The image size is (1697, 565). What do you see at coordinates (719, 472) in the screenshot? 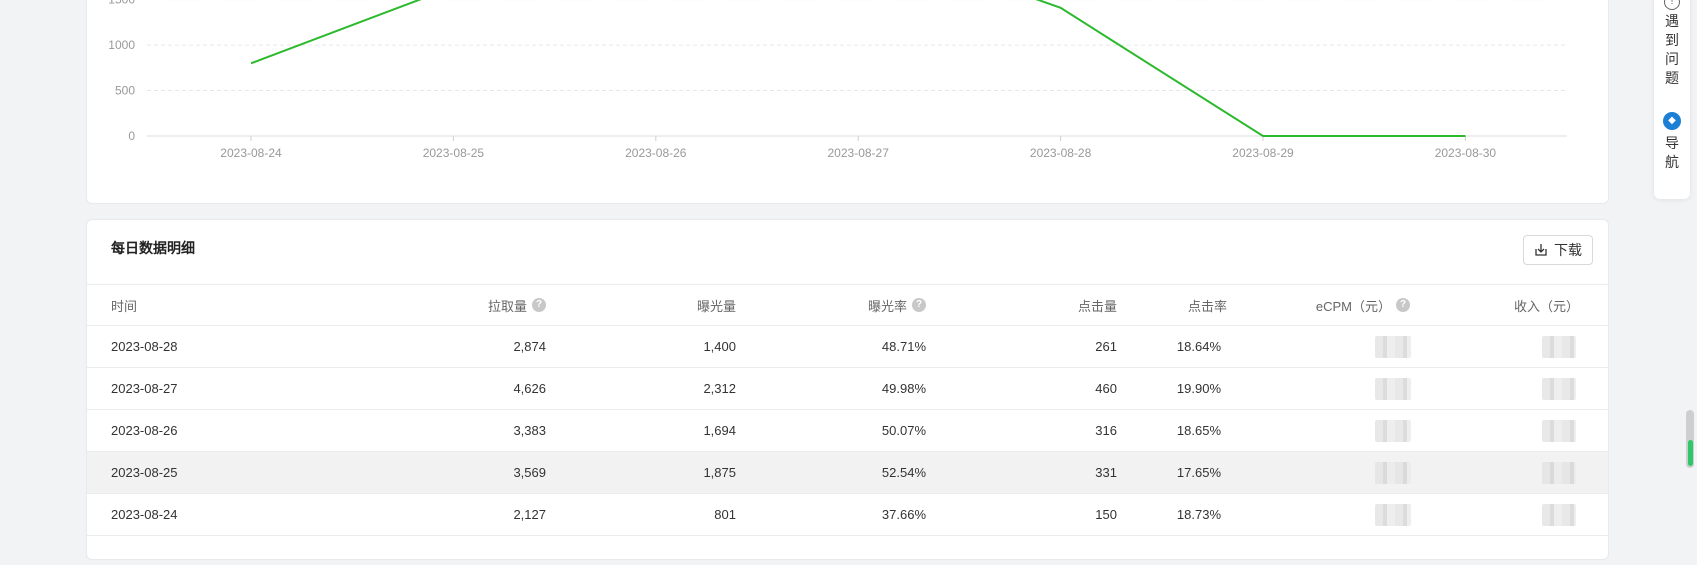
I see `cell-exposure: 1,875` at bounding box center [719, 472].